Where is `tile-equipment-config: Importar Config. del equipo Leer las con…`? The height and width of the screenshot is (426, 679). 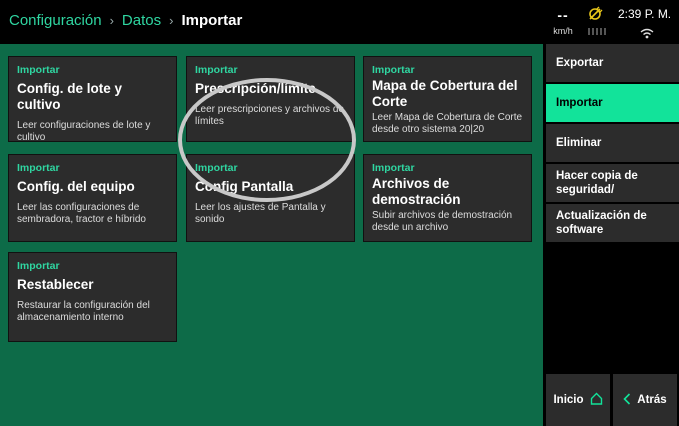 tile-equipment-config: Importar Config. del equipo Leer las con… is located at coordinates (92, 198).